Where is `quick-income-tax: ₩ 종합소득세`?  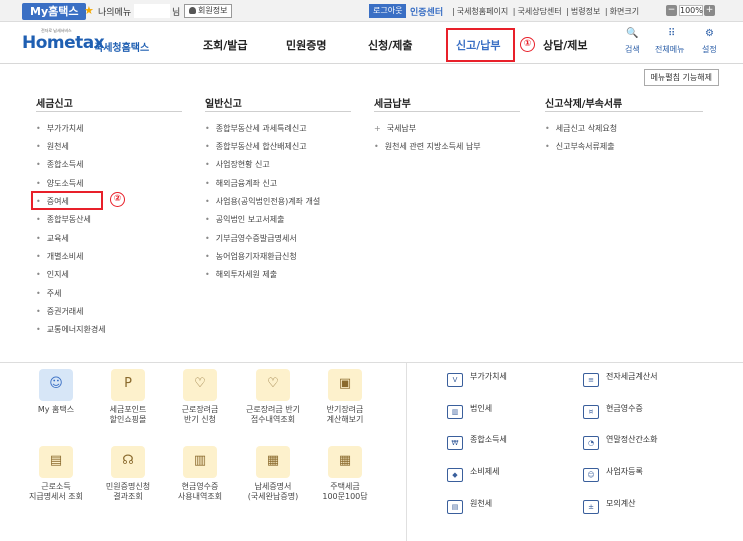
quick-income-tax: ₩ 종합소득세 is located at coordinates (477, 442).